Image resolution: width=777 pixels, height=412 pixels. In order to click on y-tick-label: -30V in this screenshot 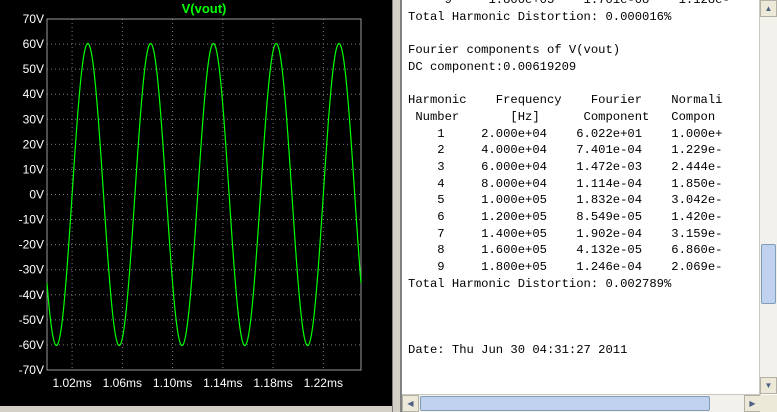, I will do `click(31, 270)`.